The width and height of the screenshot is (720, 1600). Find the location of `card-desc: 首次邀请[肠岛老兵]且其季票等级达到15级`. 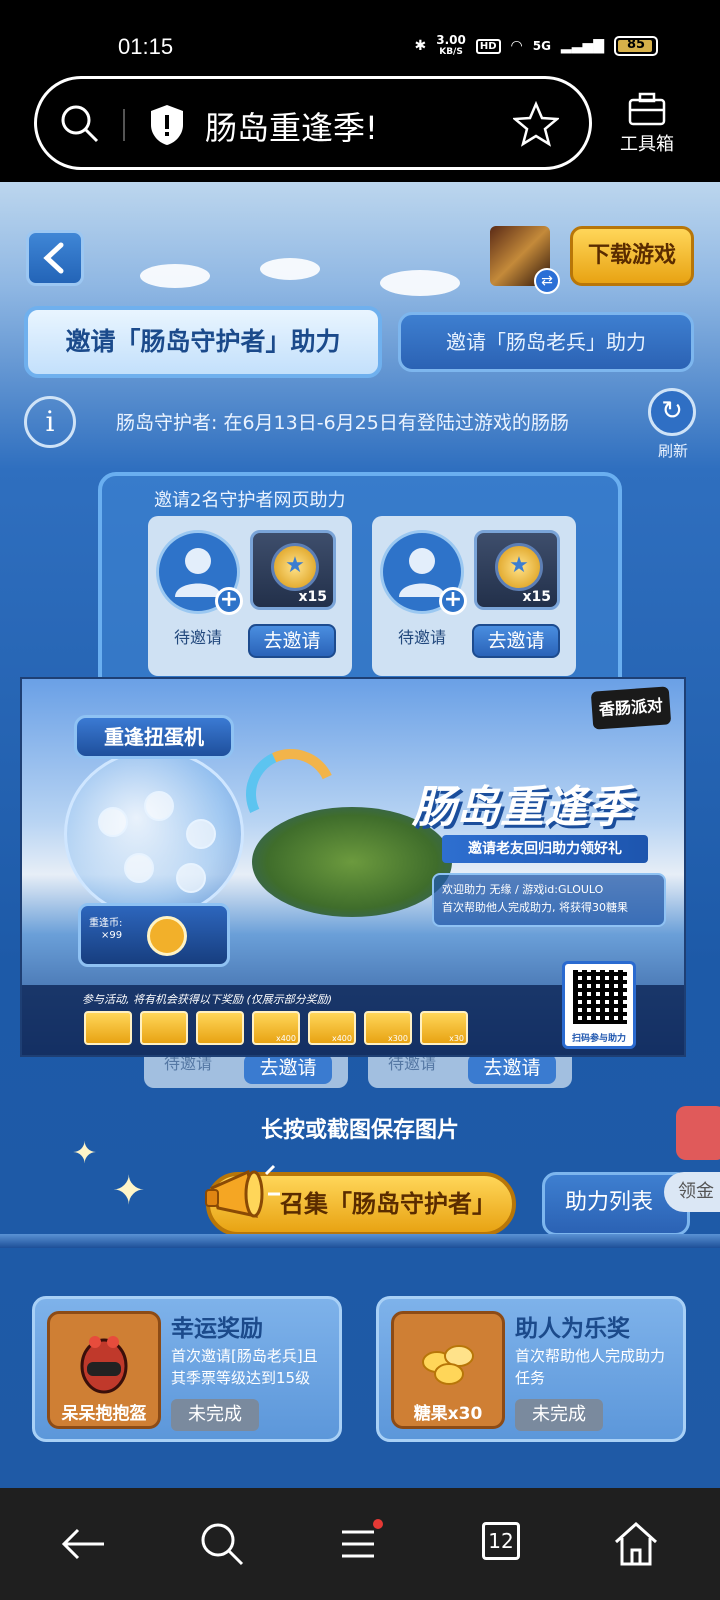

card-desc: 首次邀请[肠岛老兵]且其季票等级达到15级 is located at coordinates (244, 1367).